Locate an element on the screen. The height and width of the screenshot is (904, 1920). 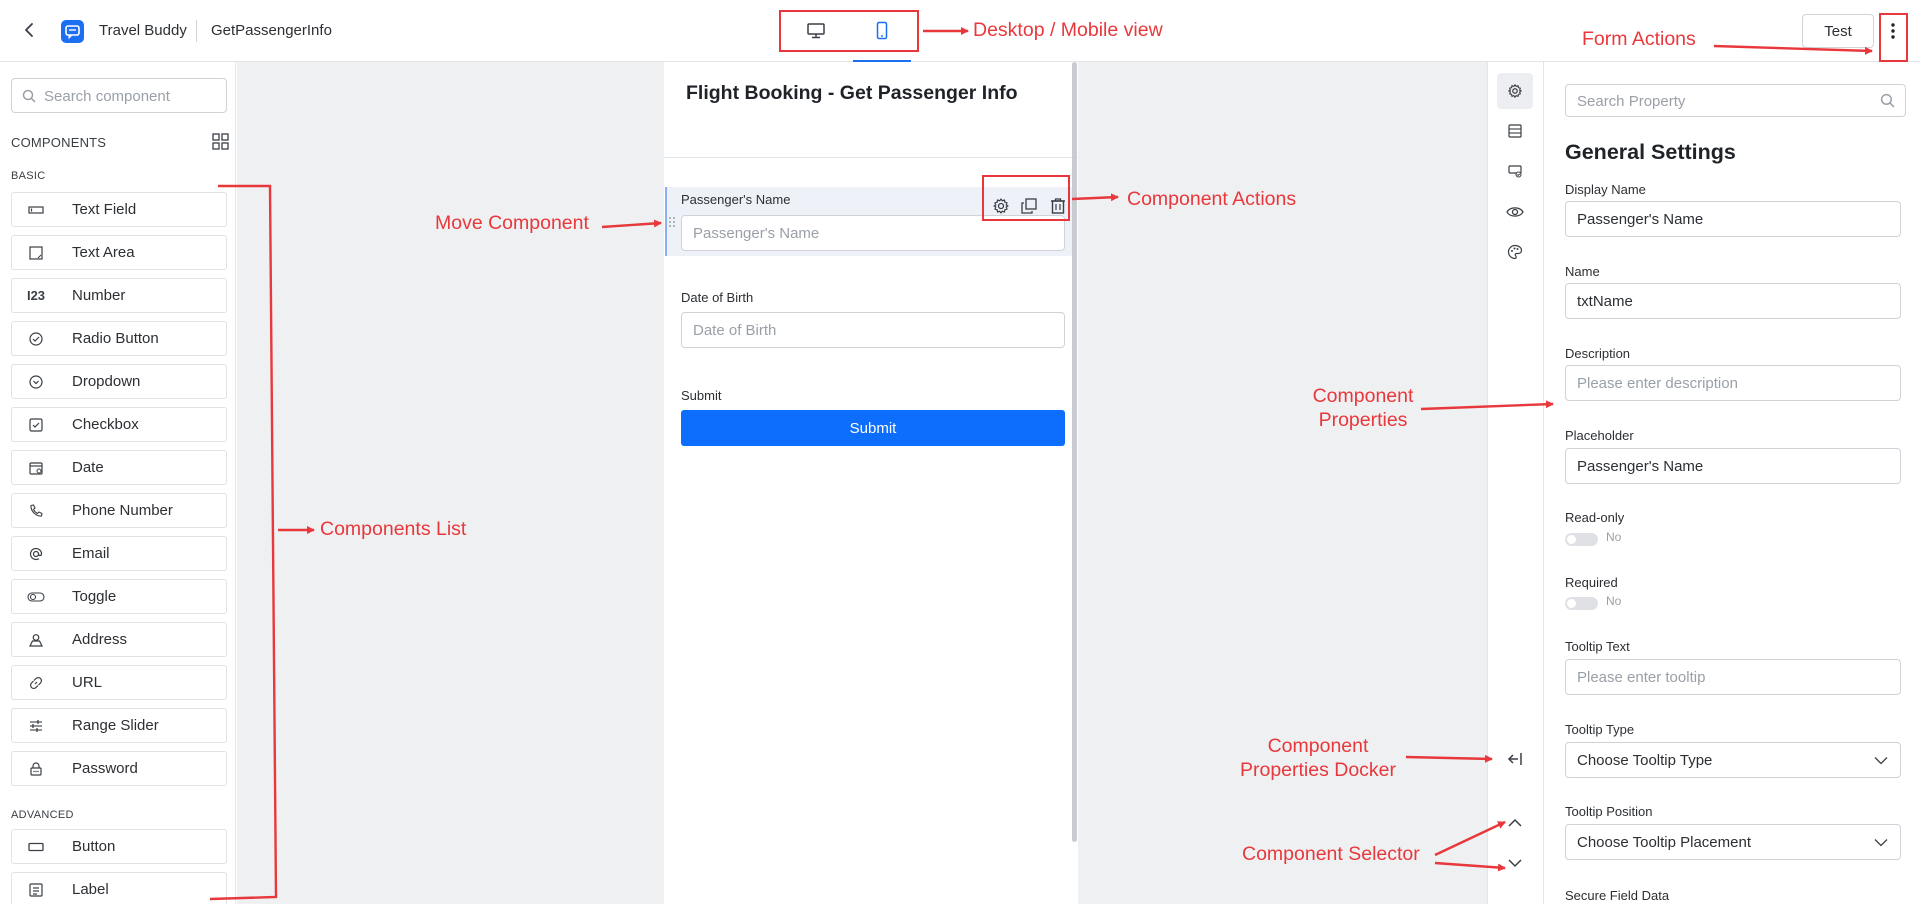
component-text-field: Text Field is located at coordinates (119, 209).